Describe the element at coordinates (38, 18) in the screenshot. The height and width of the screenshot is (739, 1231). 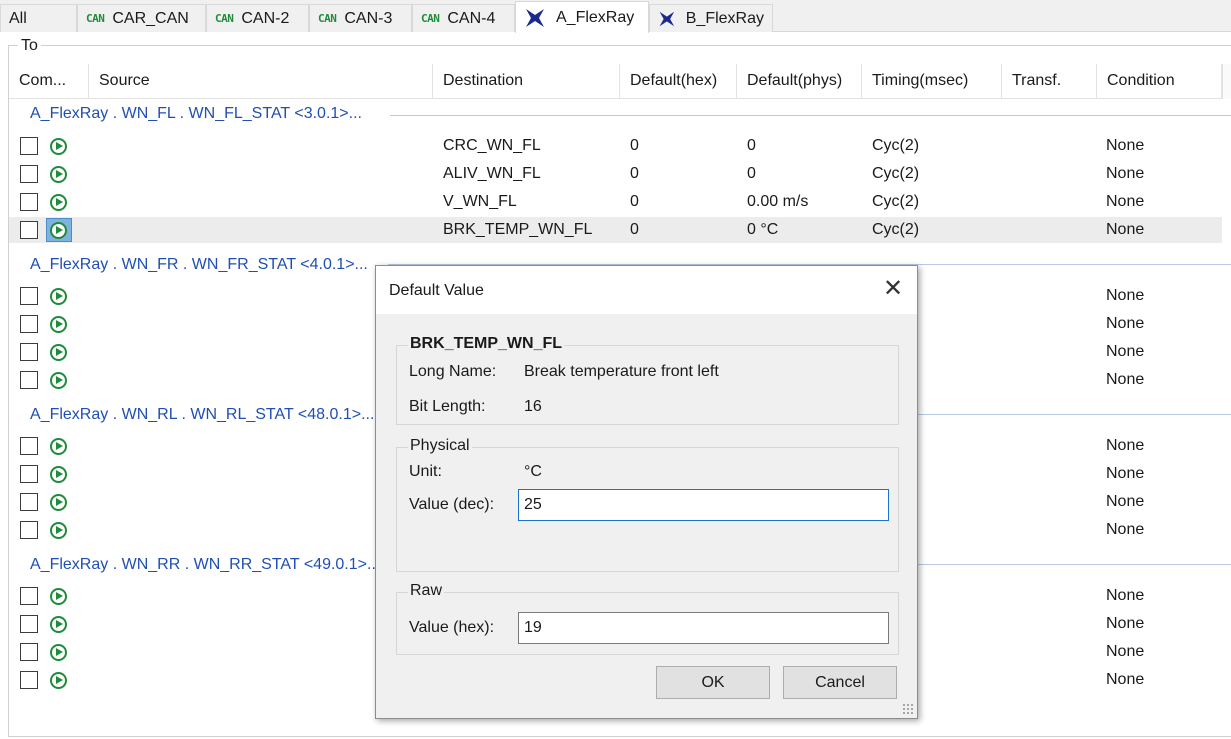
I see `tab-all: All` at that location.